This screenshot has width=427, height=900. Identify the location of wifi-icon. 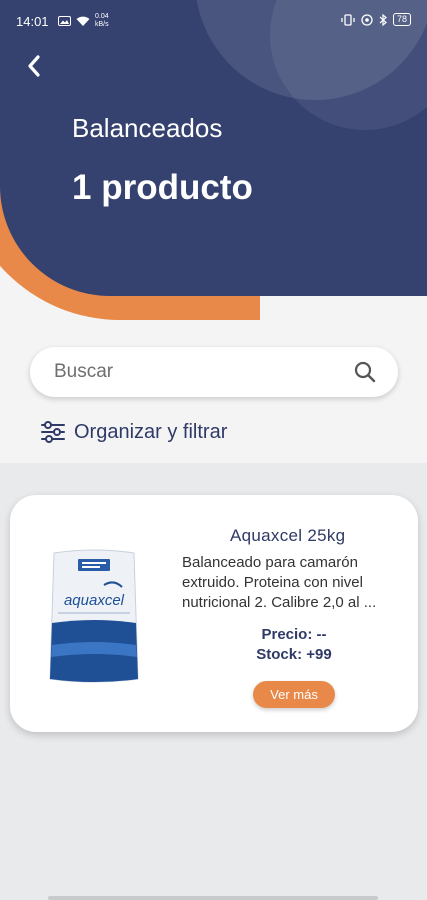
(83, 21).